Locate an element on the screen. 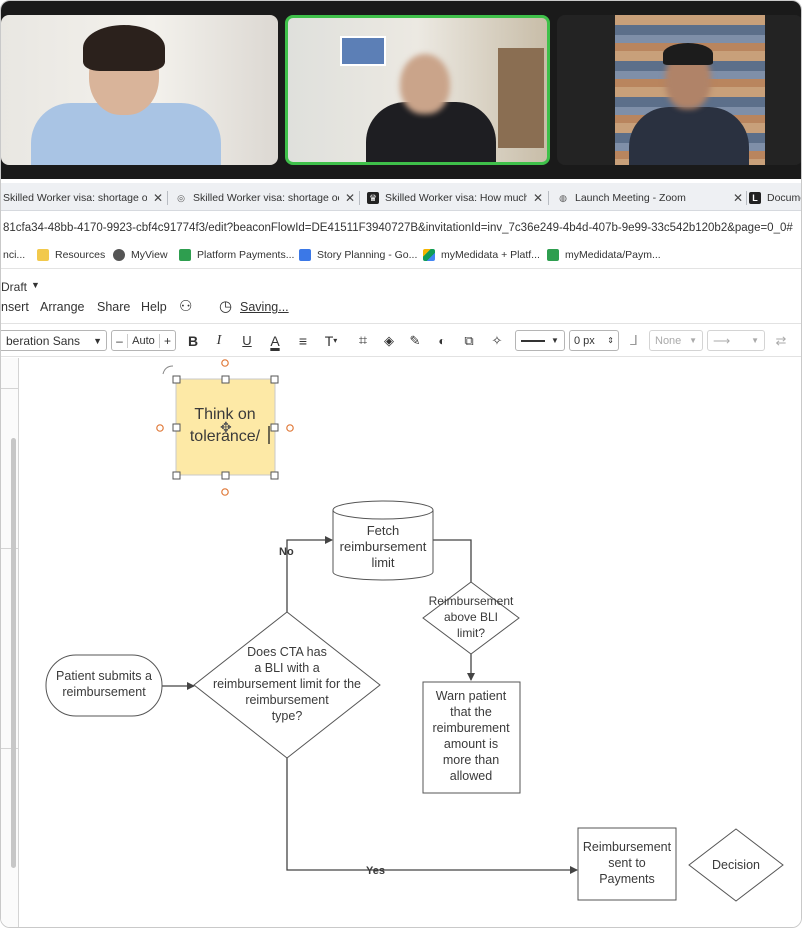 This screenshot has height=928, width=802. arrow-end-select: ⟶ ▼ is located at coordinates (736, 340).